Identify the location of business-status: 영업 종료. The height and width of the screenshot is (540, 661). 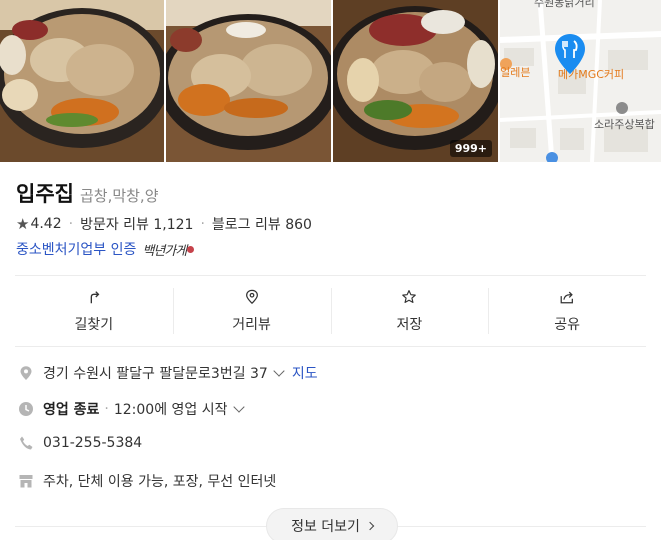
(71, 410).